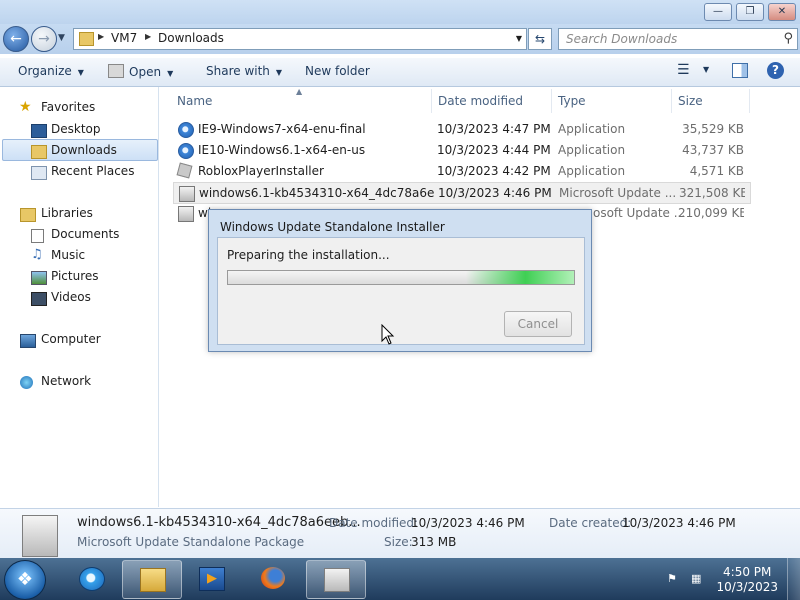  Describe the element at coordinates (184, 170) in the screenshot. I see `roblox-icon` at that location.